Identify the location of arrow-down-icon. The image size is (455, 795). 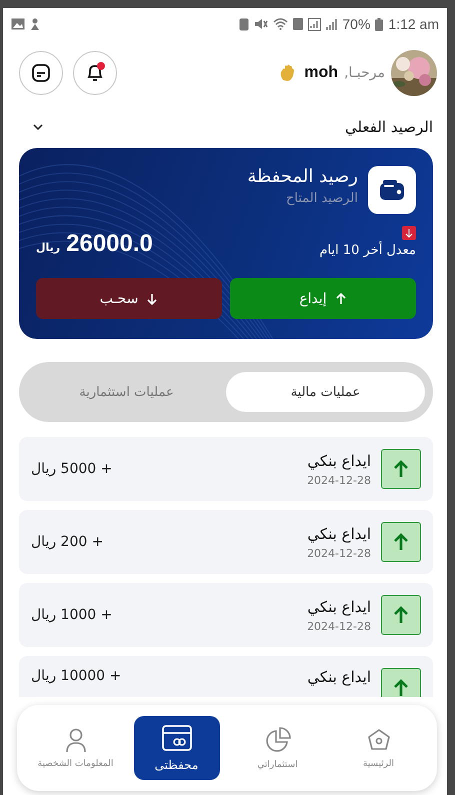
(152, 298).